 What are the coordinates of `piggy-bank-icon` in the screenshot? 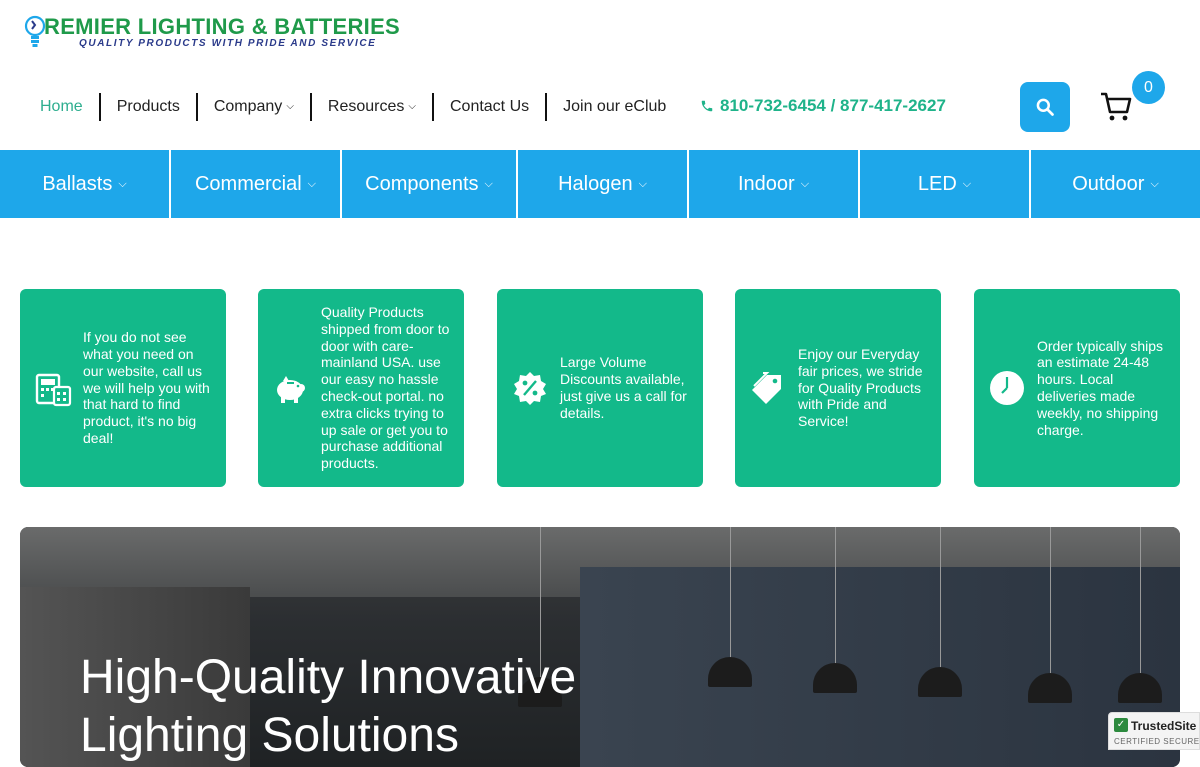 It's located at (291, 388).